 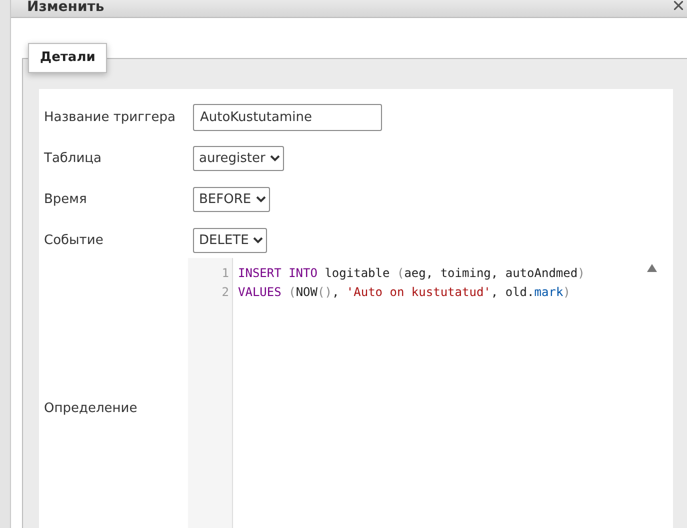 I want to click on line-number: 1, so click(x=225, y=273).